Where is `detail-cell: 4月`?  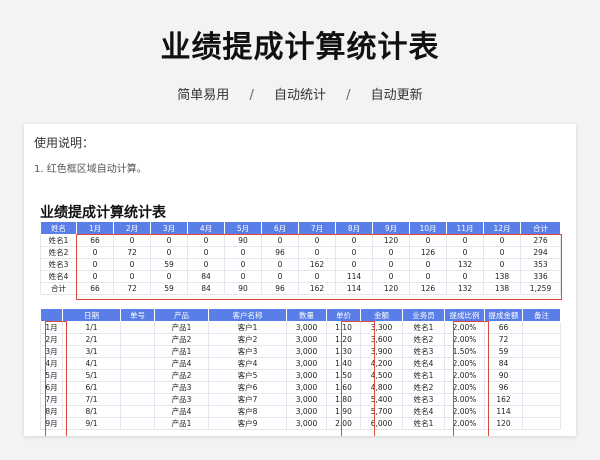
detail-cell: 4月 is located at coordinates (51, 363).